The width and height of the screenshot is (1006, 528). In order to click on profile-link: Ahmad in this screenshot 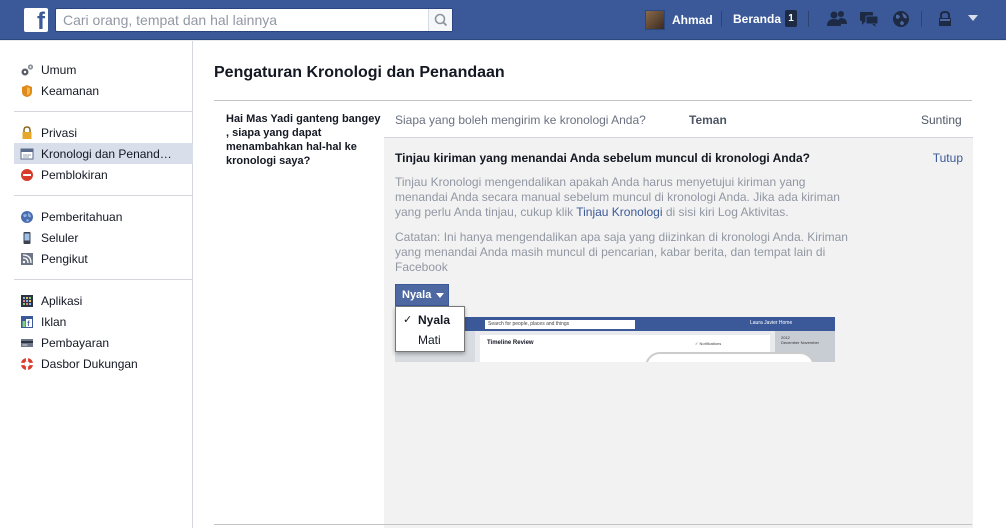, I will do `click(679, 20)`.